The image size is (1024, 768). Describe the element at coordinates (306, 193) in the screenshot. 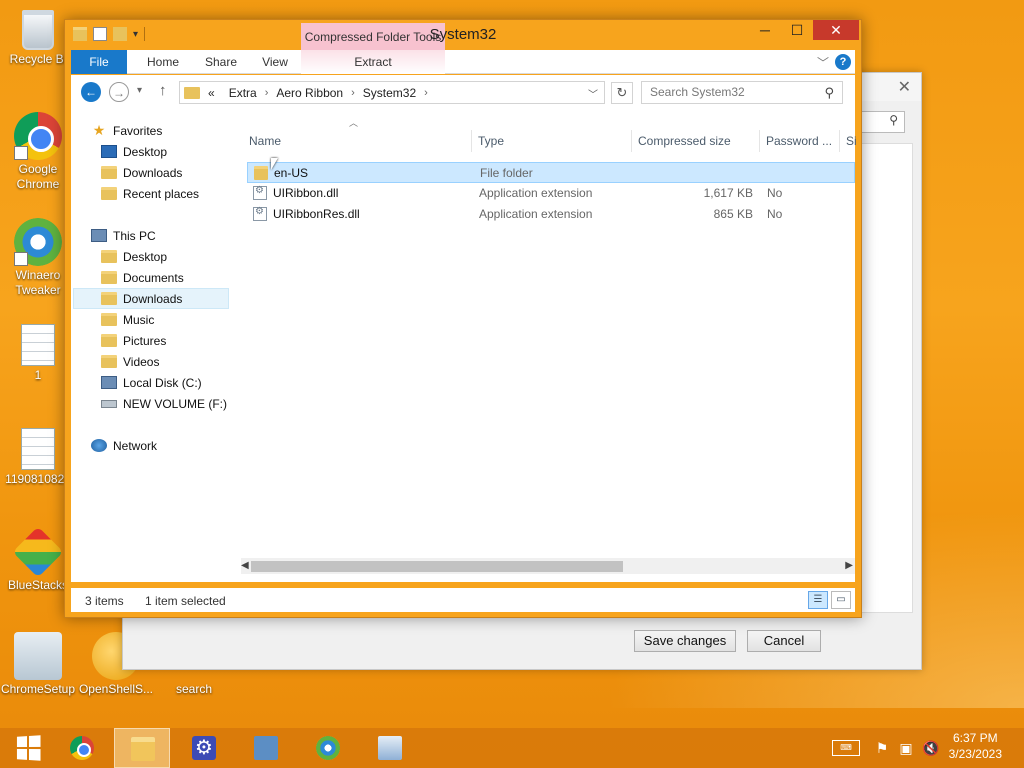

I see `file-name: UIRibbon.dll` at that location.